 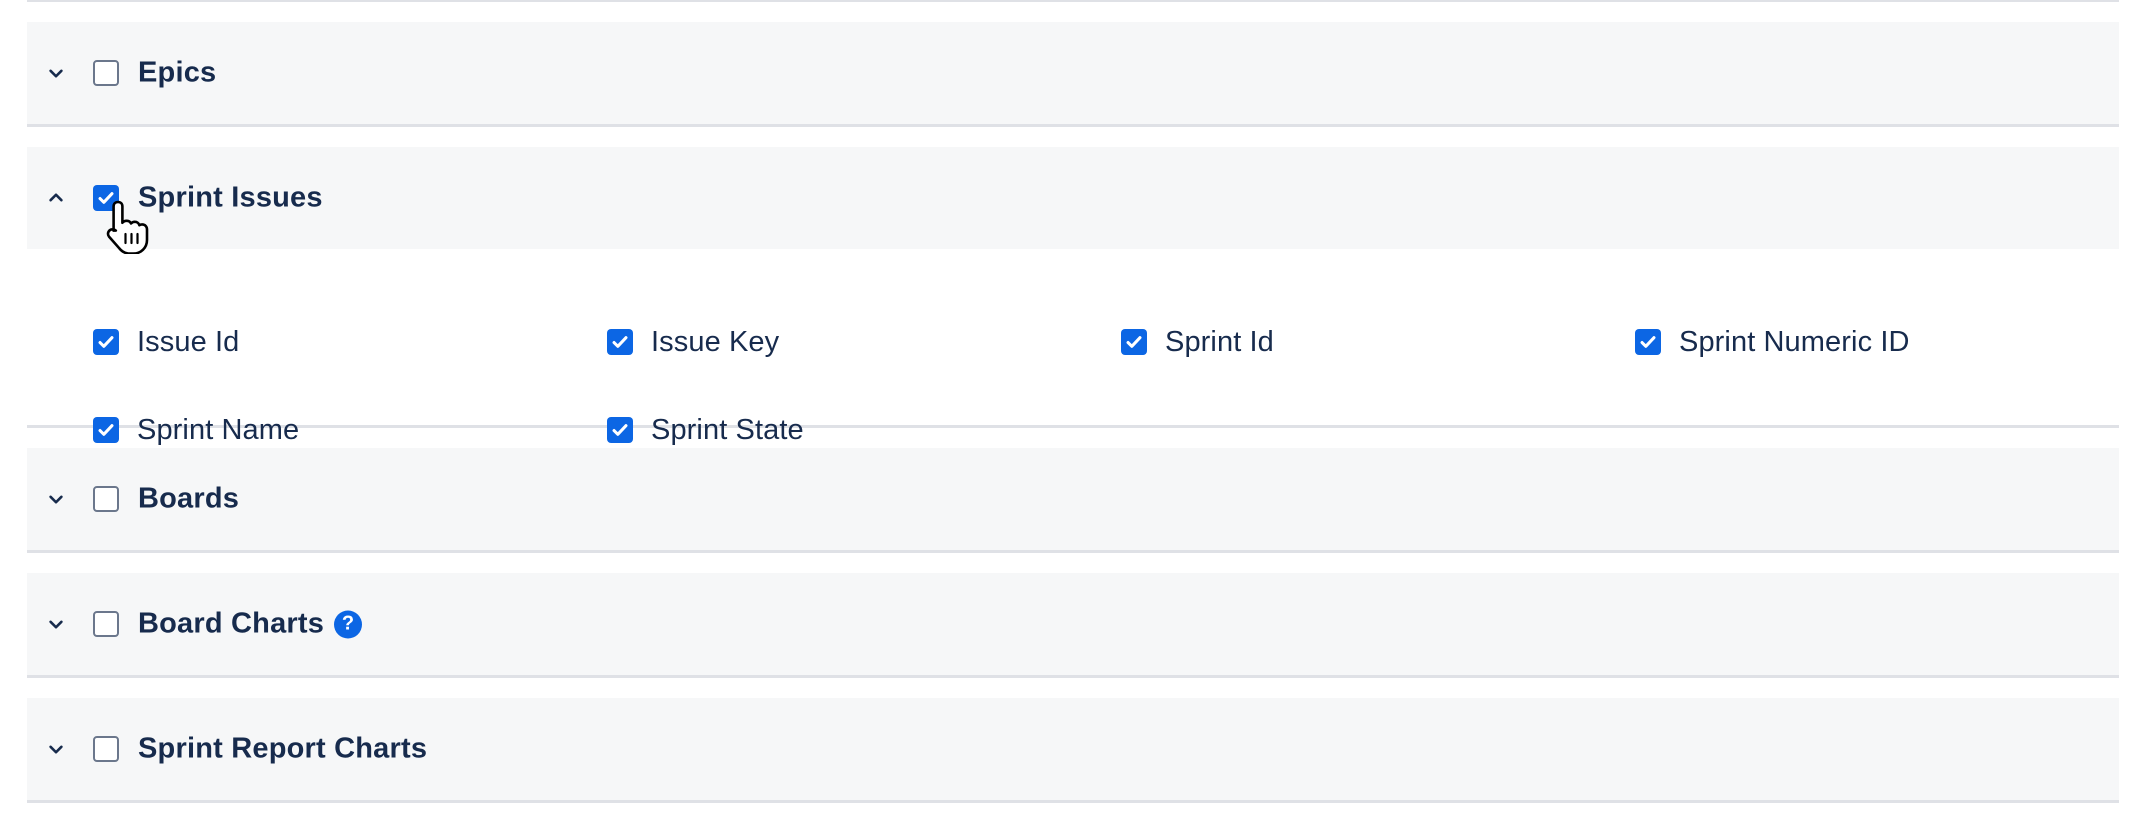 What do you see at coordinates (56, 198) in the screenshot?
I see `chevron-up-icon` at bounding box center [56, 198].